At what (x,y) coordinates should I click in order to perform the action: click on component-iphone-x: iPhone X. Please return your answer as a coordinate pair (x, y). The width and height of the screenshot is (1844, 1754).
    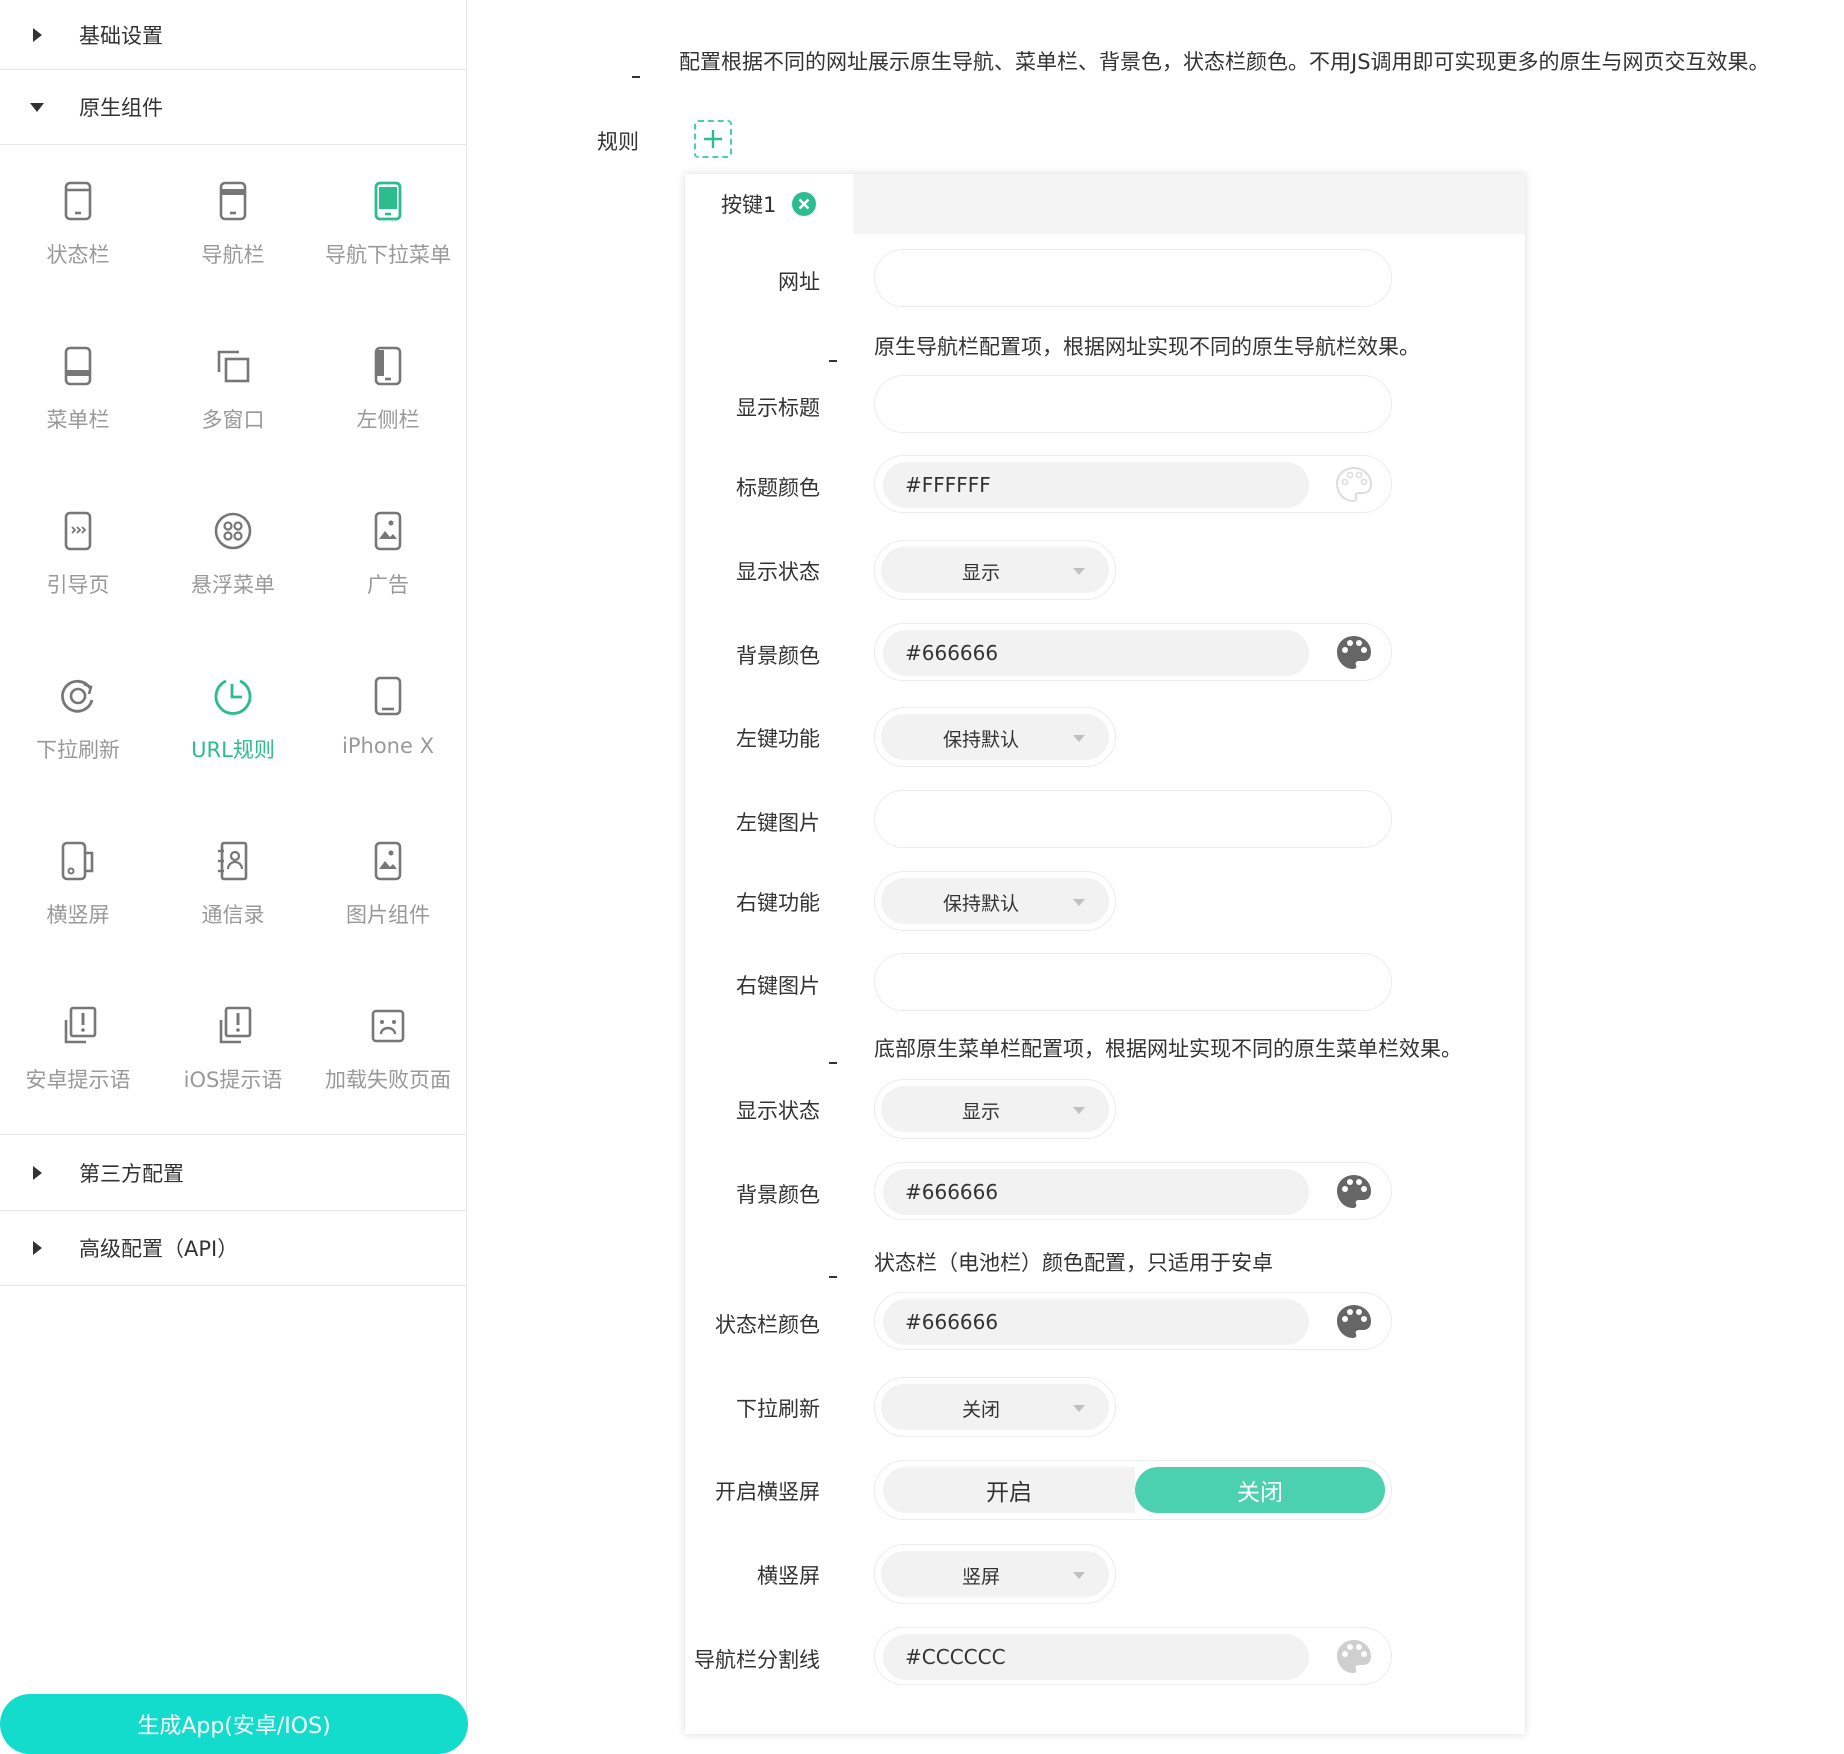
    Looking at the image, I should click on (388, 724).